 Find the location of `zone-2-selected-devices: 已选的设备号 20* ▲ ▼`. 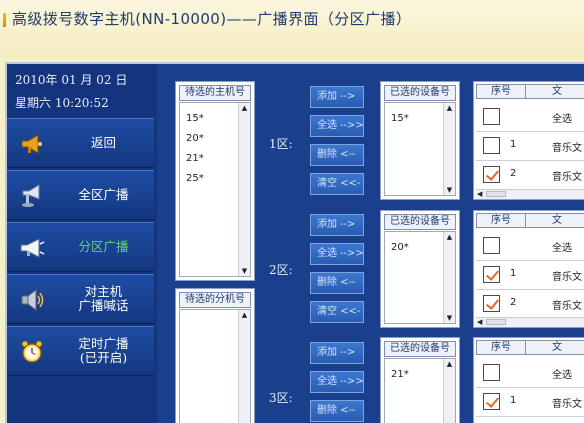

zone-2-selected-devices: 已选的设备号 20* ▲ ▼ is located at coordinates (420, 269).